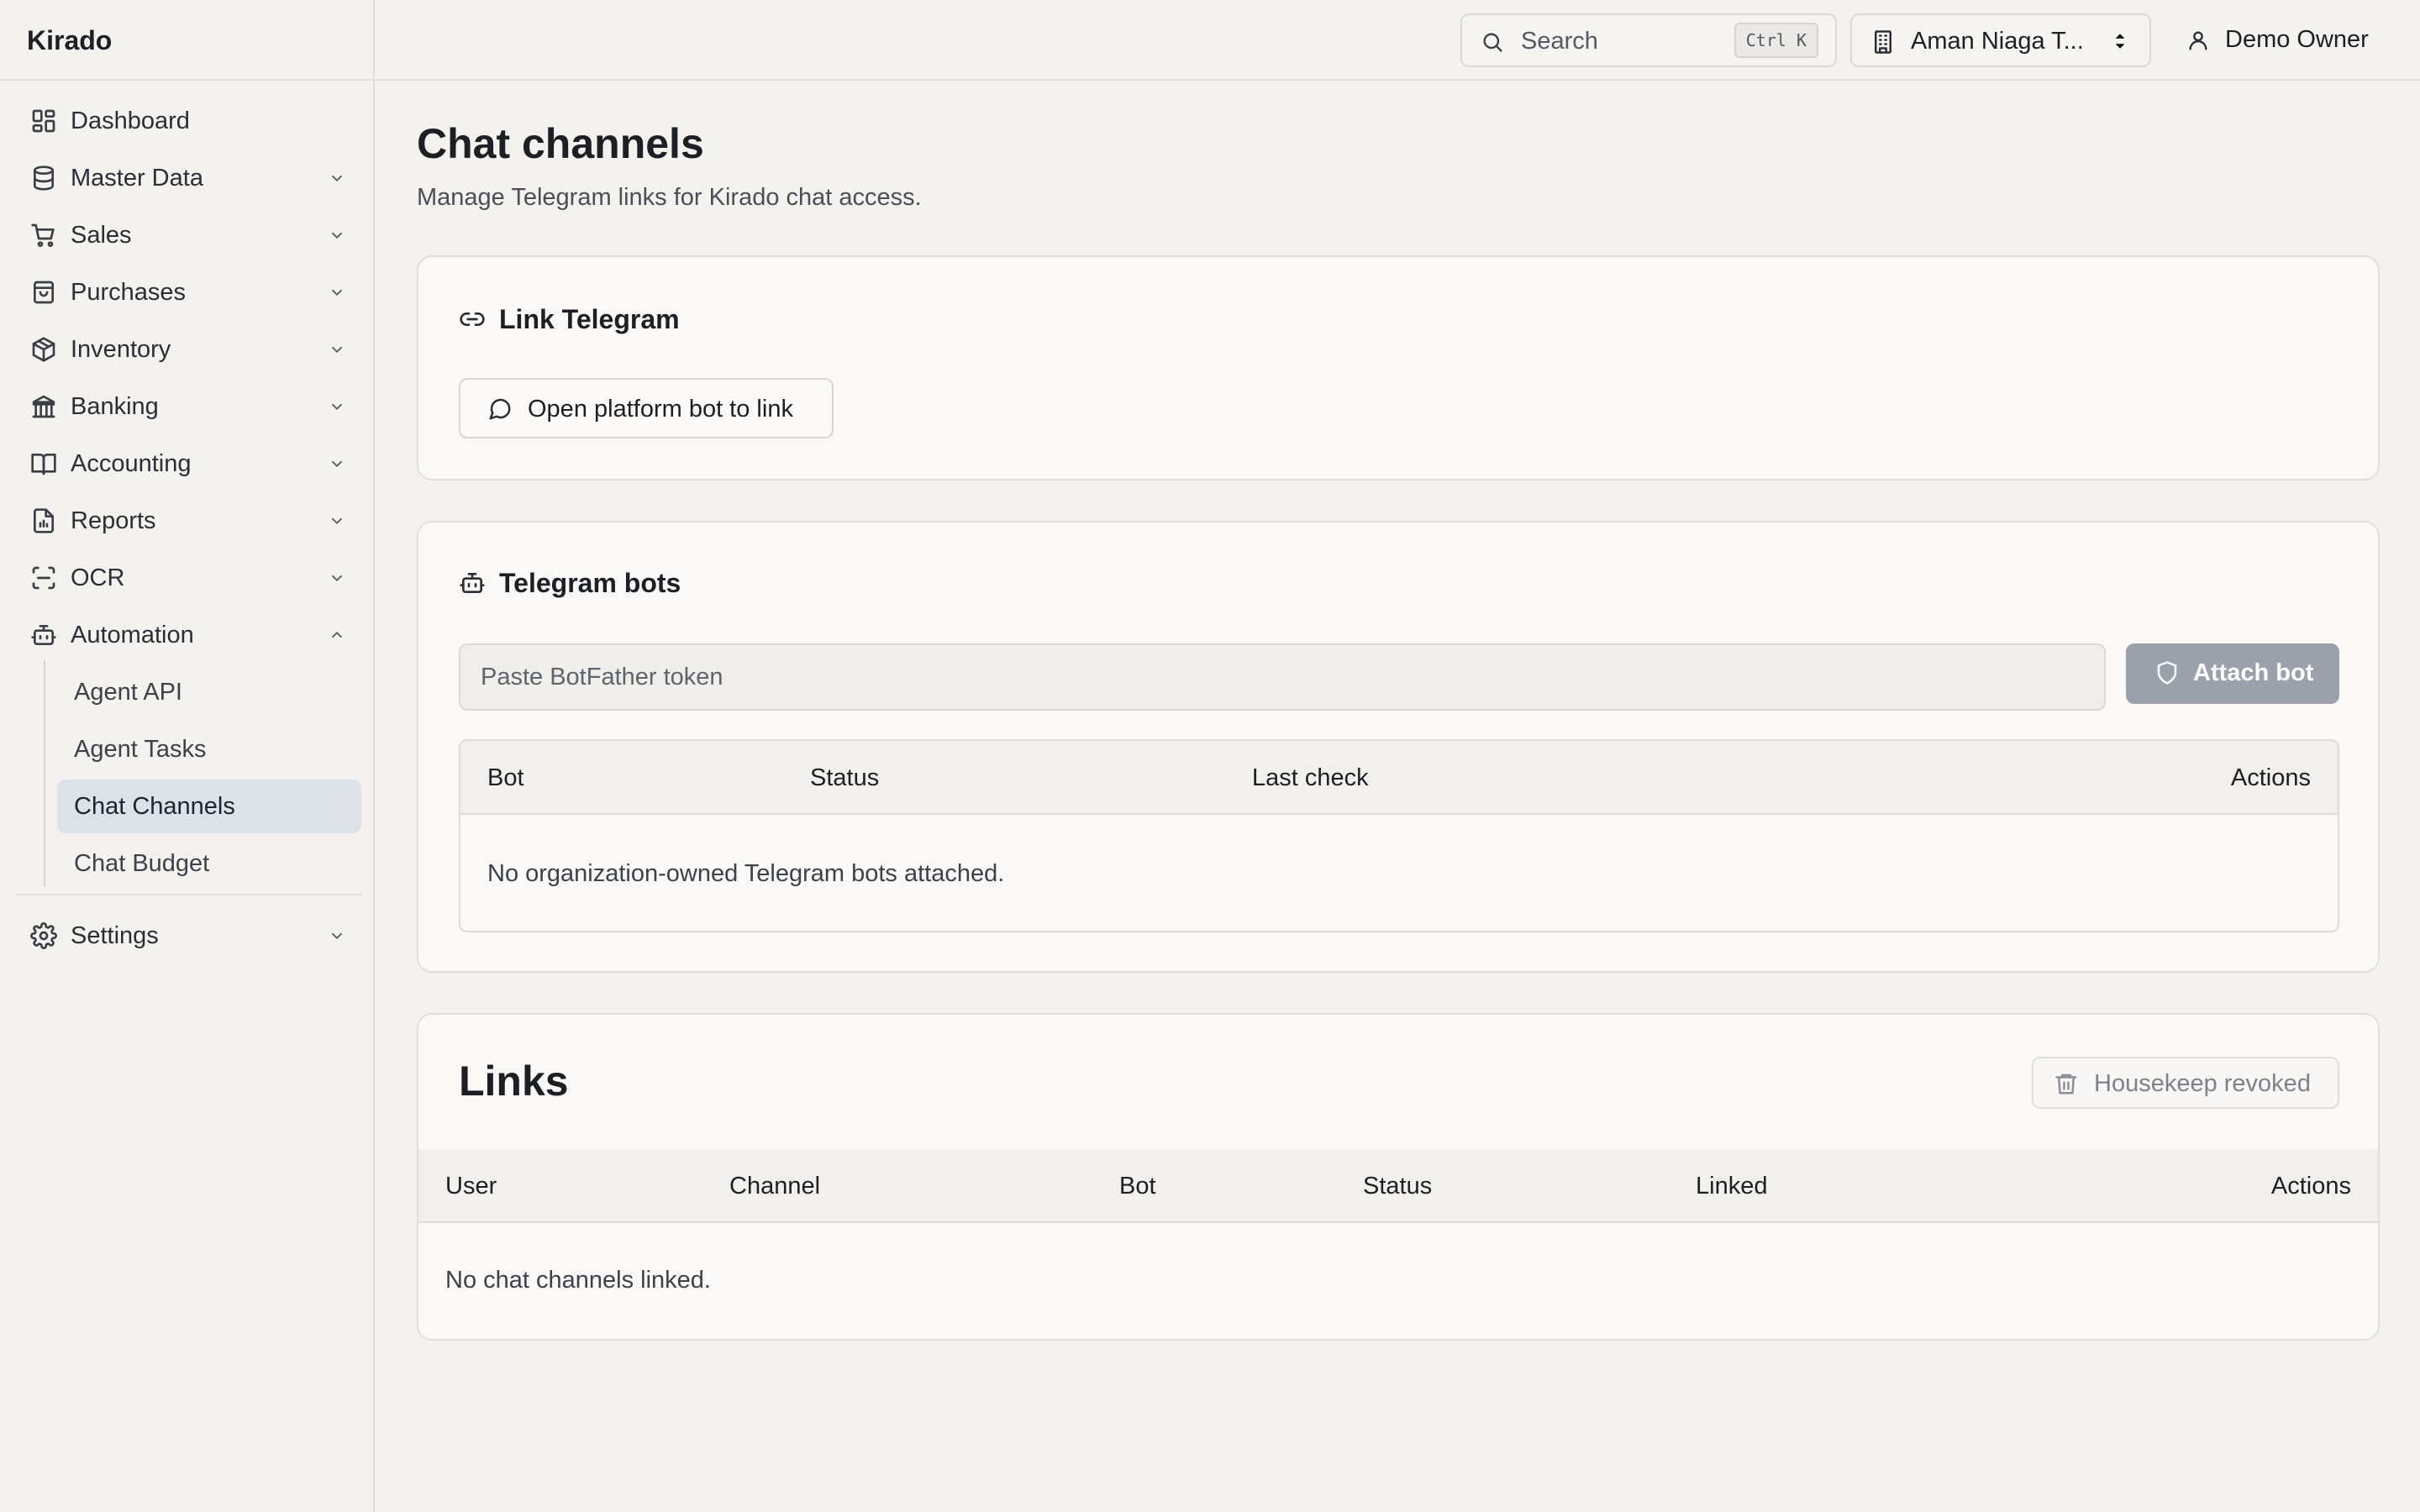 This screenshot has width=2420, height=1512. What do you see at coordinates (43, 463) in the screenshot?
I see `book-icon` at bounding box center [43, 463].